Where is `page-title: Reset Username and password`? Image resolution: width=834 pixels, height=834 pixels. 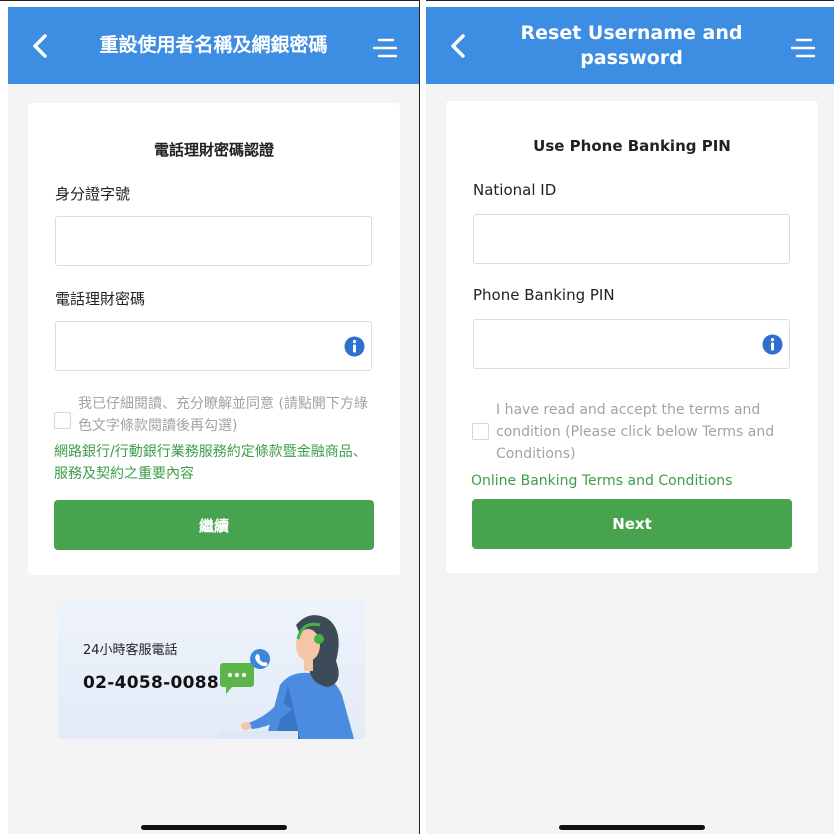
page-title: Reset Username and password is located at coordinates (631, 45).